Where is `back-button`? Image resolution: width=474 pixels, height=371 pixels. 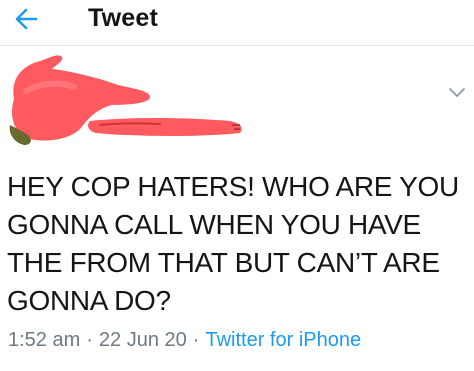 back-button is located at coordinates (30, 19).